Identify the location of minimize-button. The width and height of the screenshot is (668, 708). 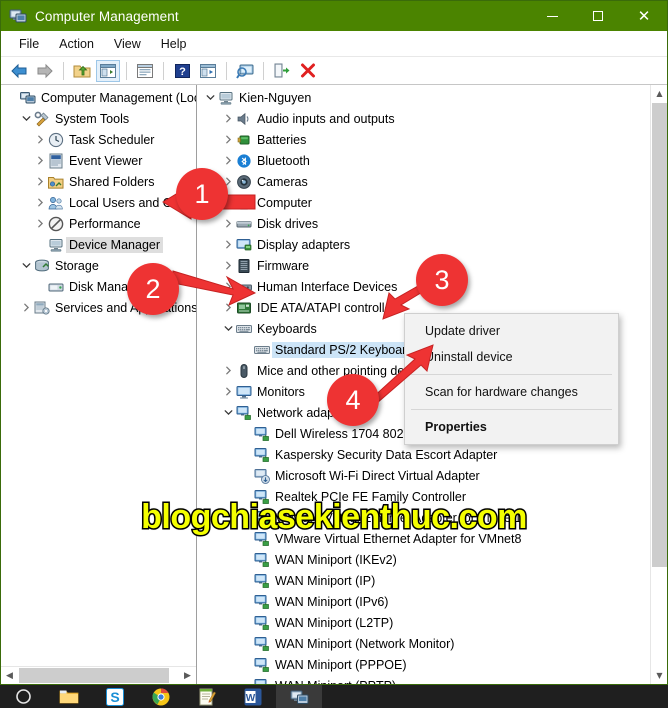
(552, 16).